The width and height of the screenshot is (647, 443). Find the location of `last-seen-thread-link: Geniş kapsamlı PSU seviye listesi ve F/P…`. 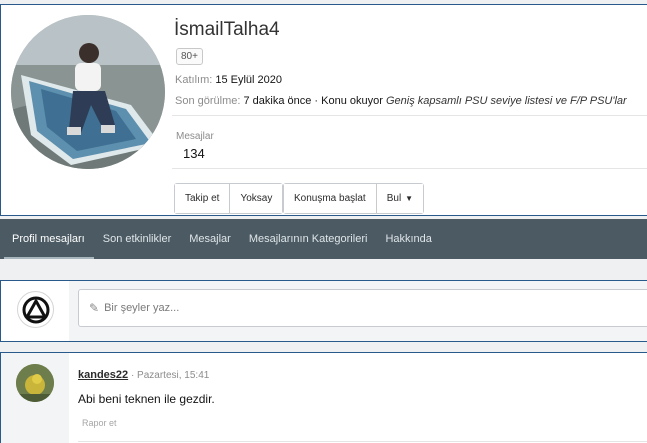

last-seen-thread-link: Geniş kapsamlı PSU seviye listesi ve F/P… is located at coordinates (506, 101).